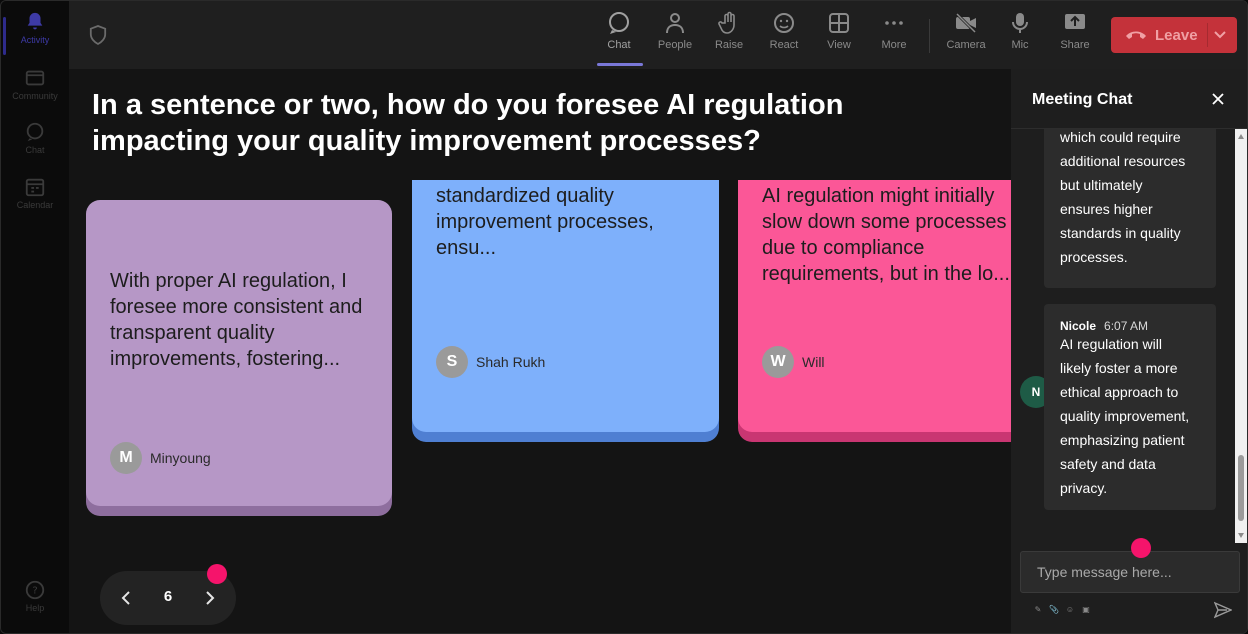 The width and height of the screenshot is (1248, 634). What do you see at coordinates (1223, 610) in the screenshot?
I see `send-icon` at bounding box center [1223, 610].